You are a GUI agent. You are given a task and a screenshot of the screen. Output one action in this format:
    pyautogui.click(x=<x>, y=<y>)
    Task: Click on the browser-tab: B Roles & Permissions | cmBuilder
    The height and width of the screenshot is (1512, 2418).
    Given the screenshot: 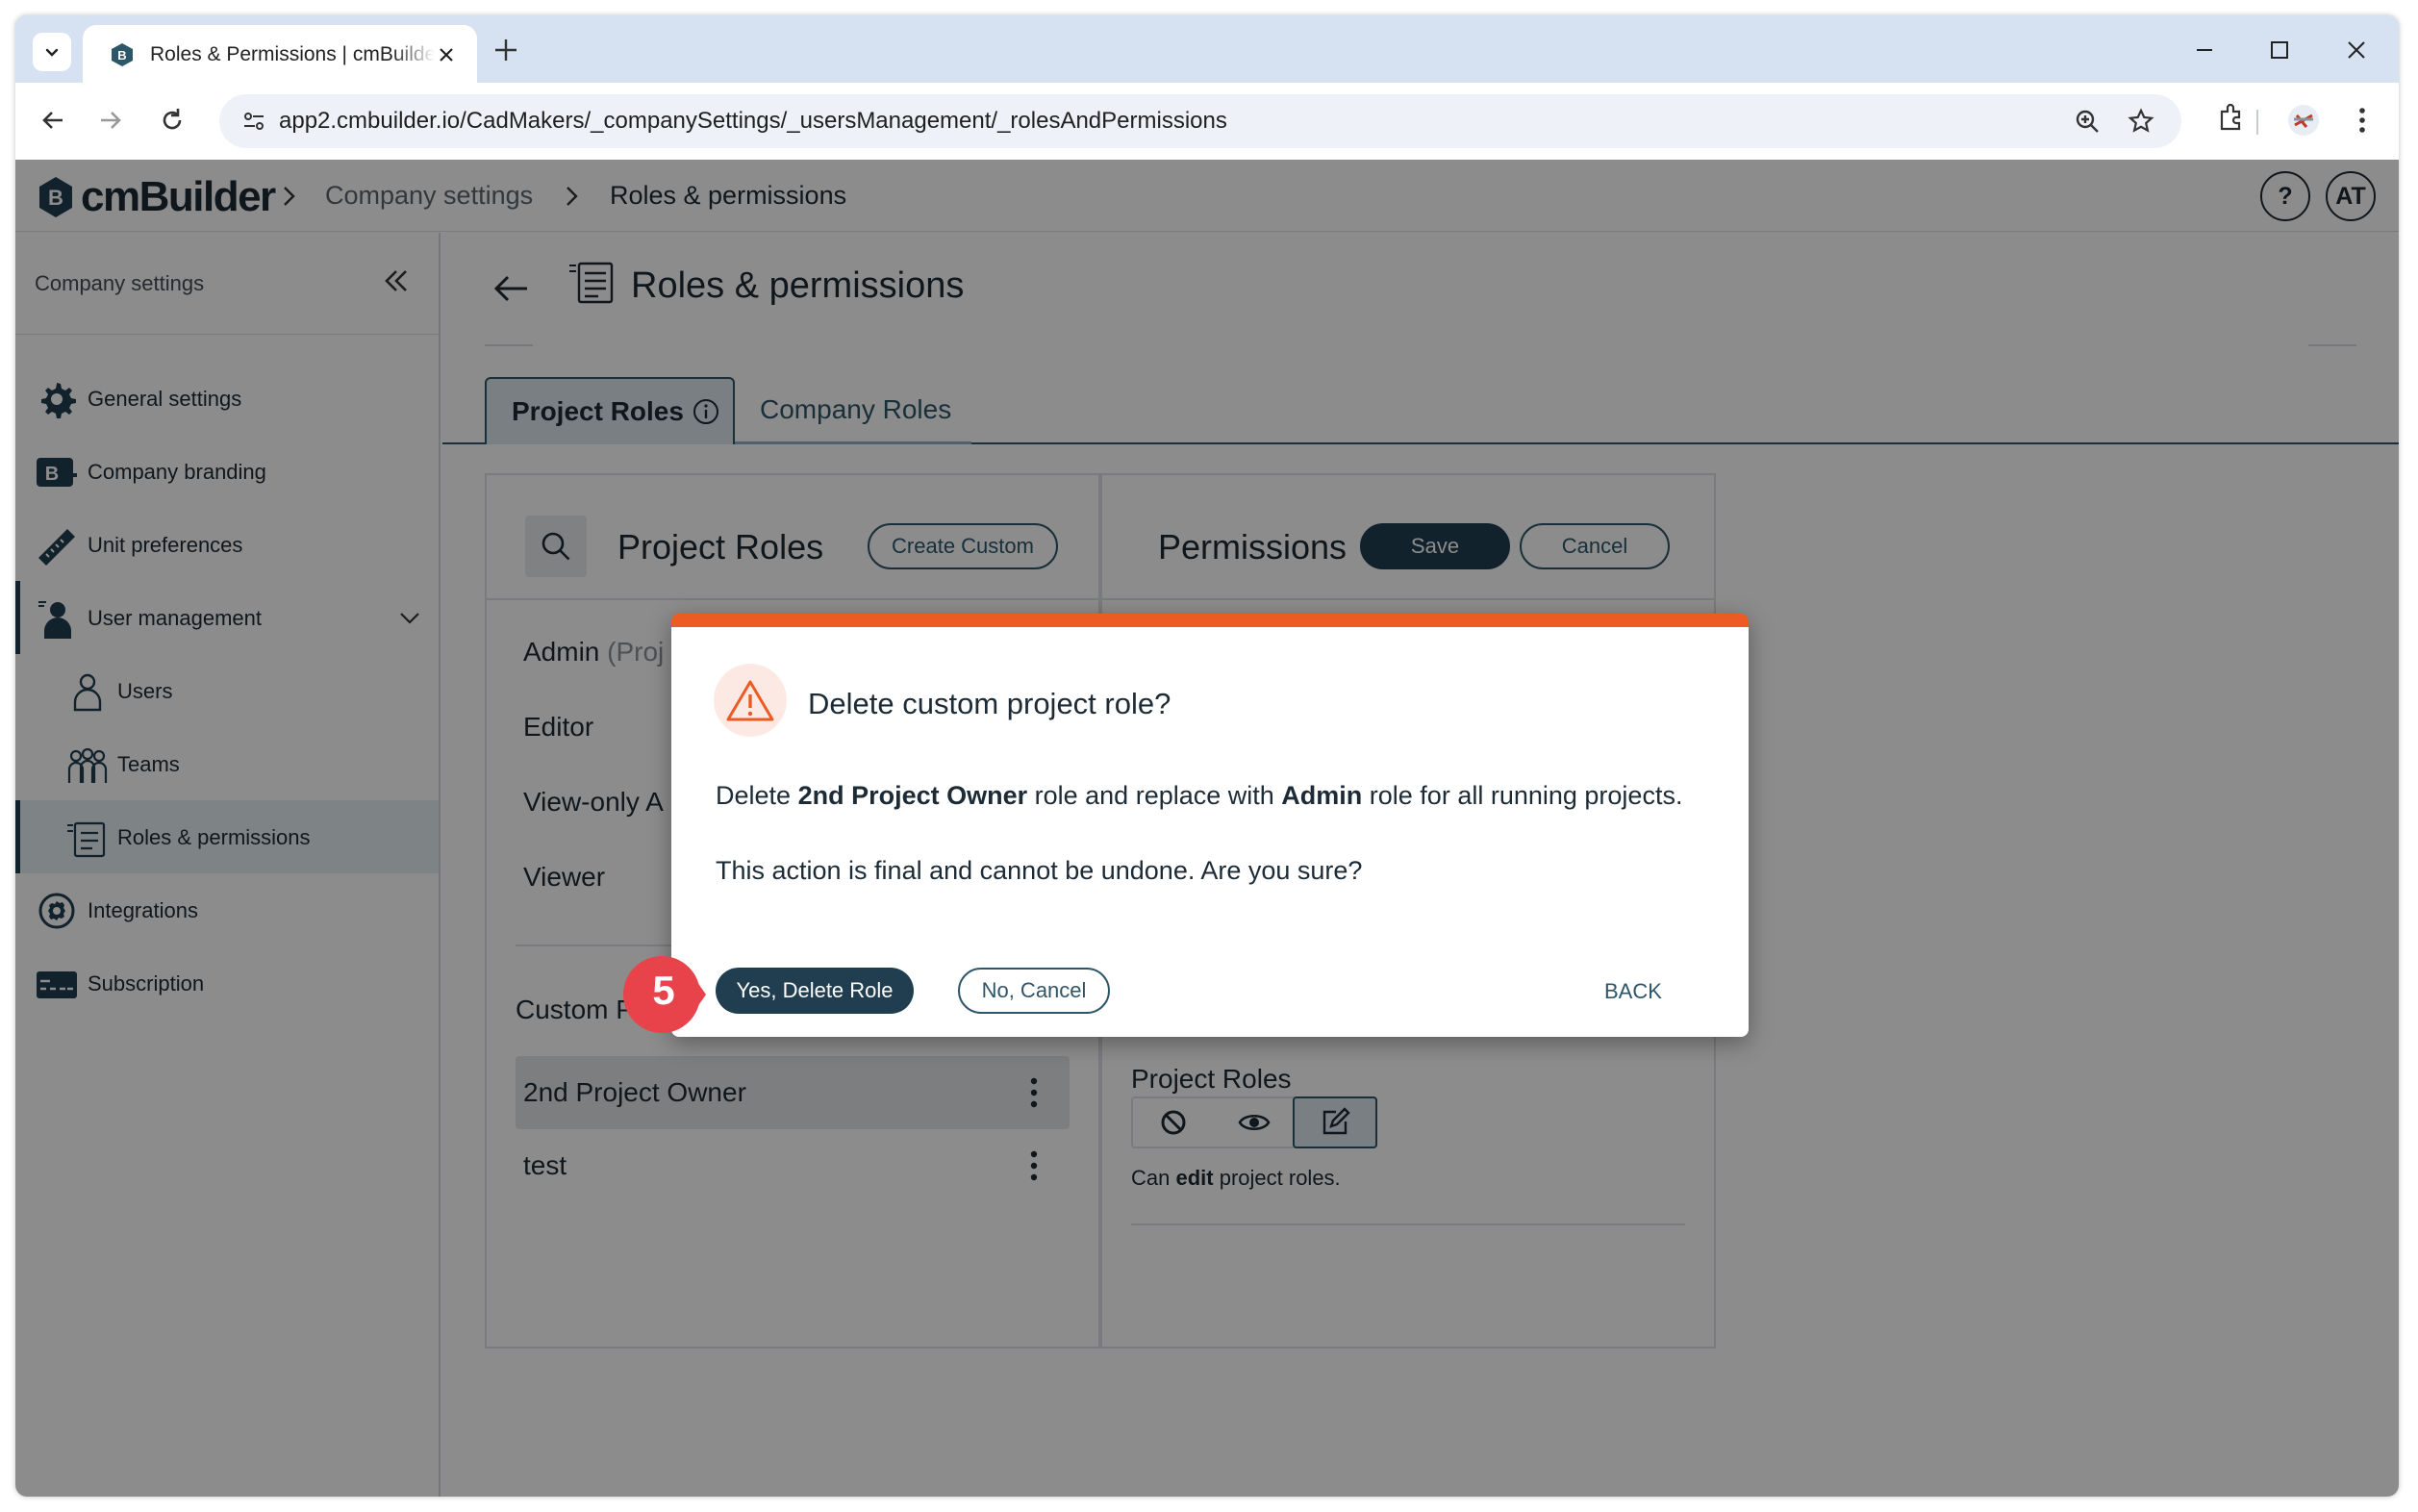 What is the action you would take?
    pyautogui.click(x=280, y=55)
    